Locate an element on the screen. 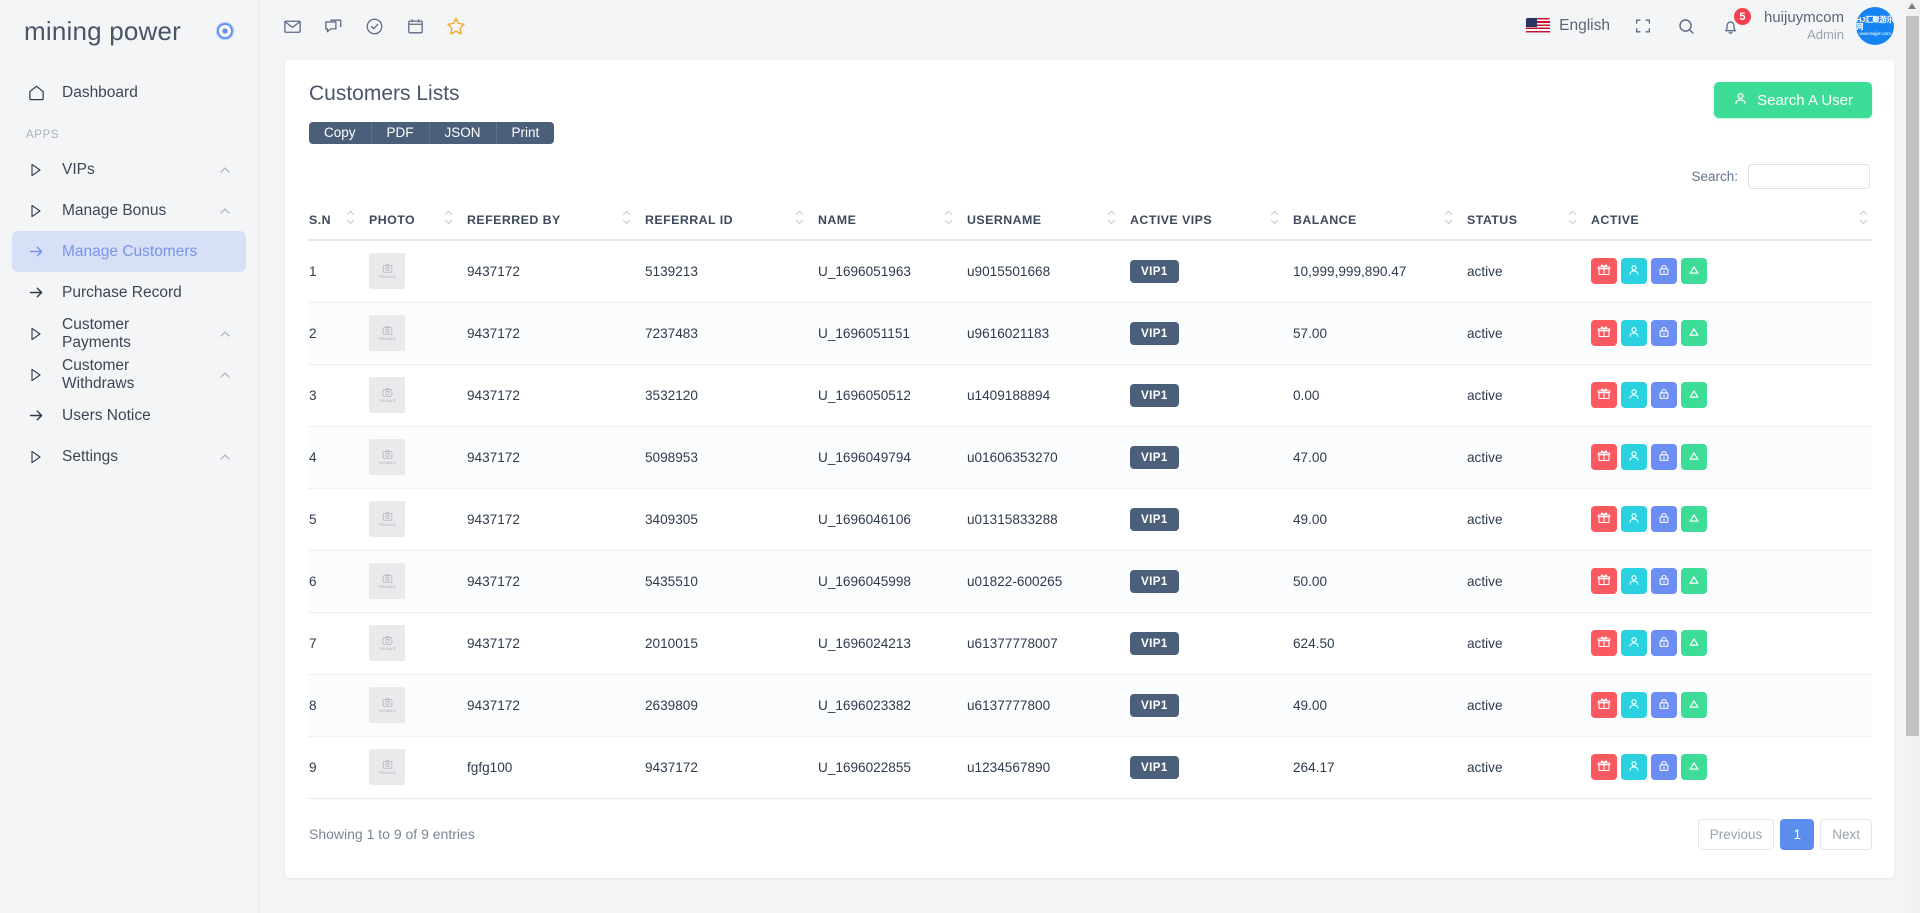 Image resolution: width=1920 pixels, height=913 pixels. column-label: STATUS is located at coordinates (1492, 220).